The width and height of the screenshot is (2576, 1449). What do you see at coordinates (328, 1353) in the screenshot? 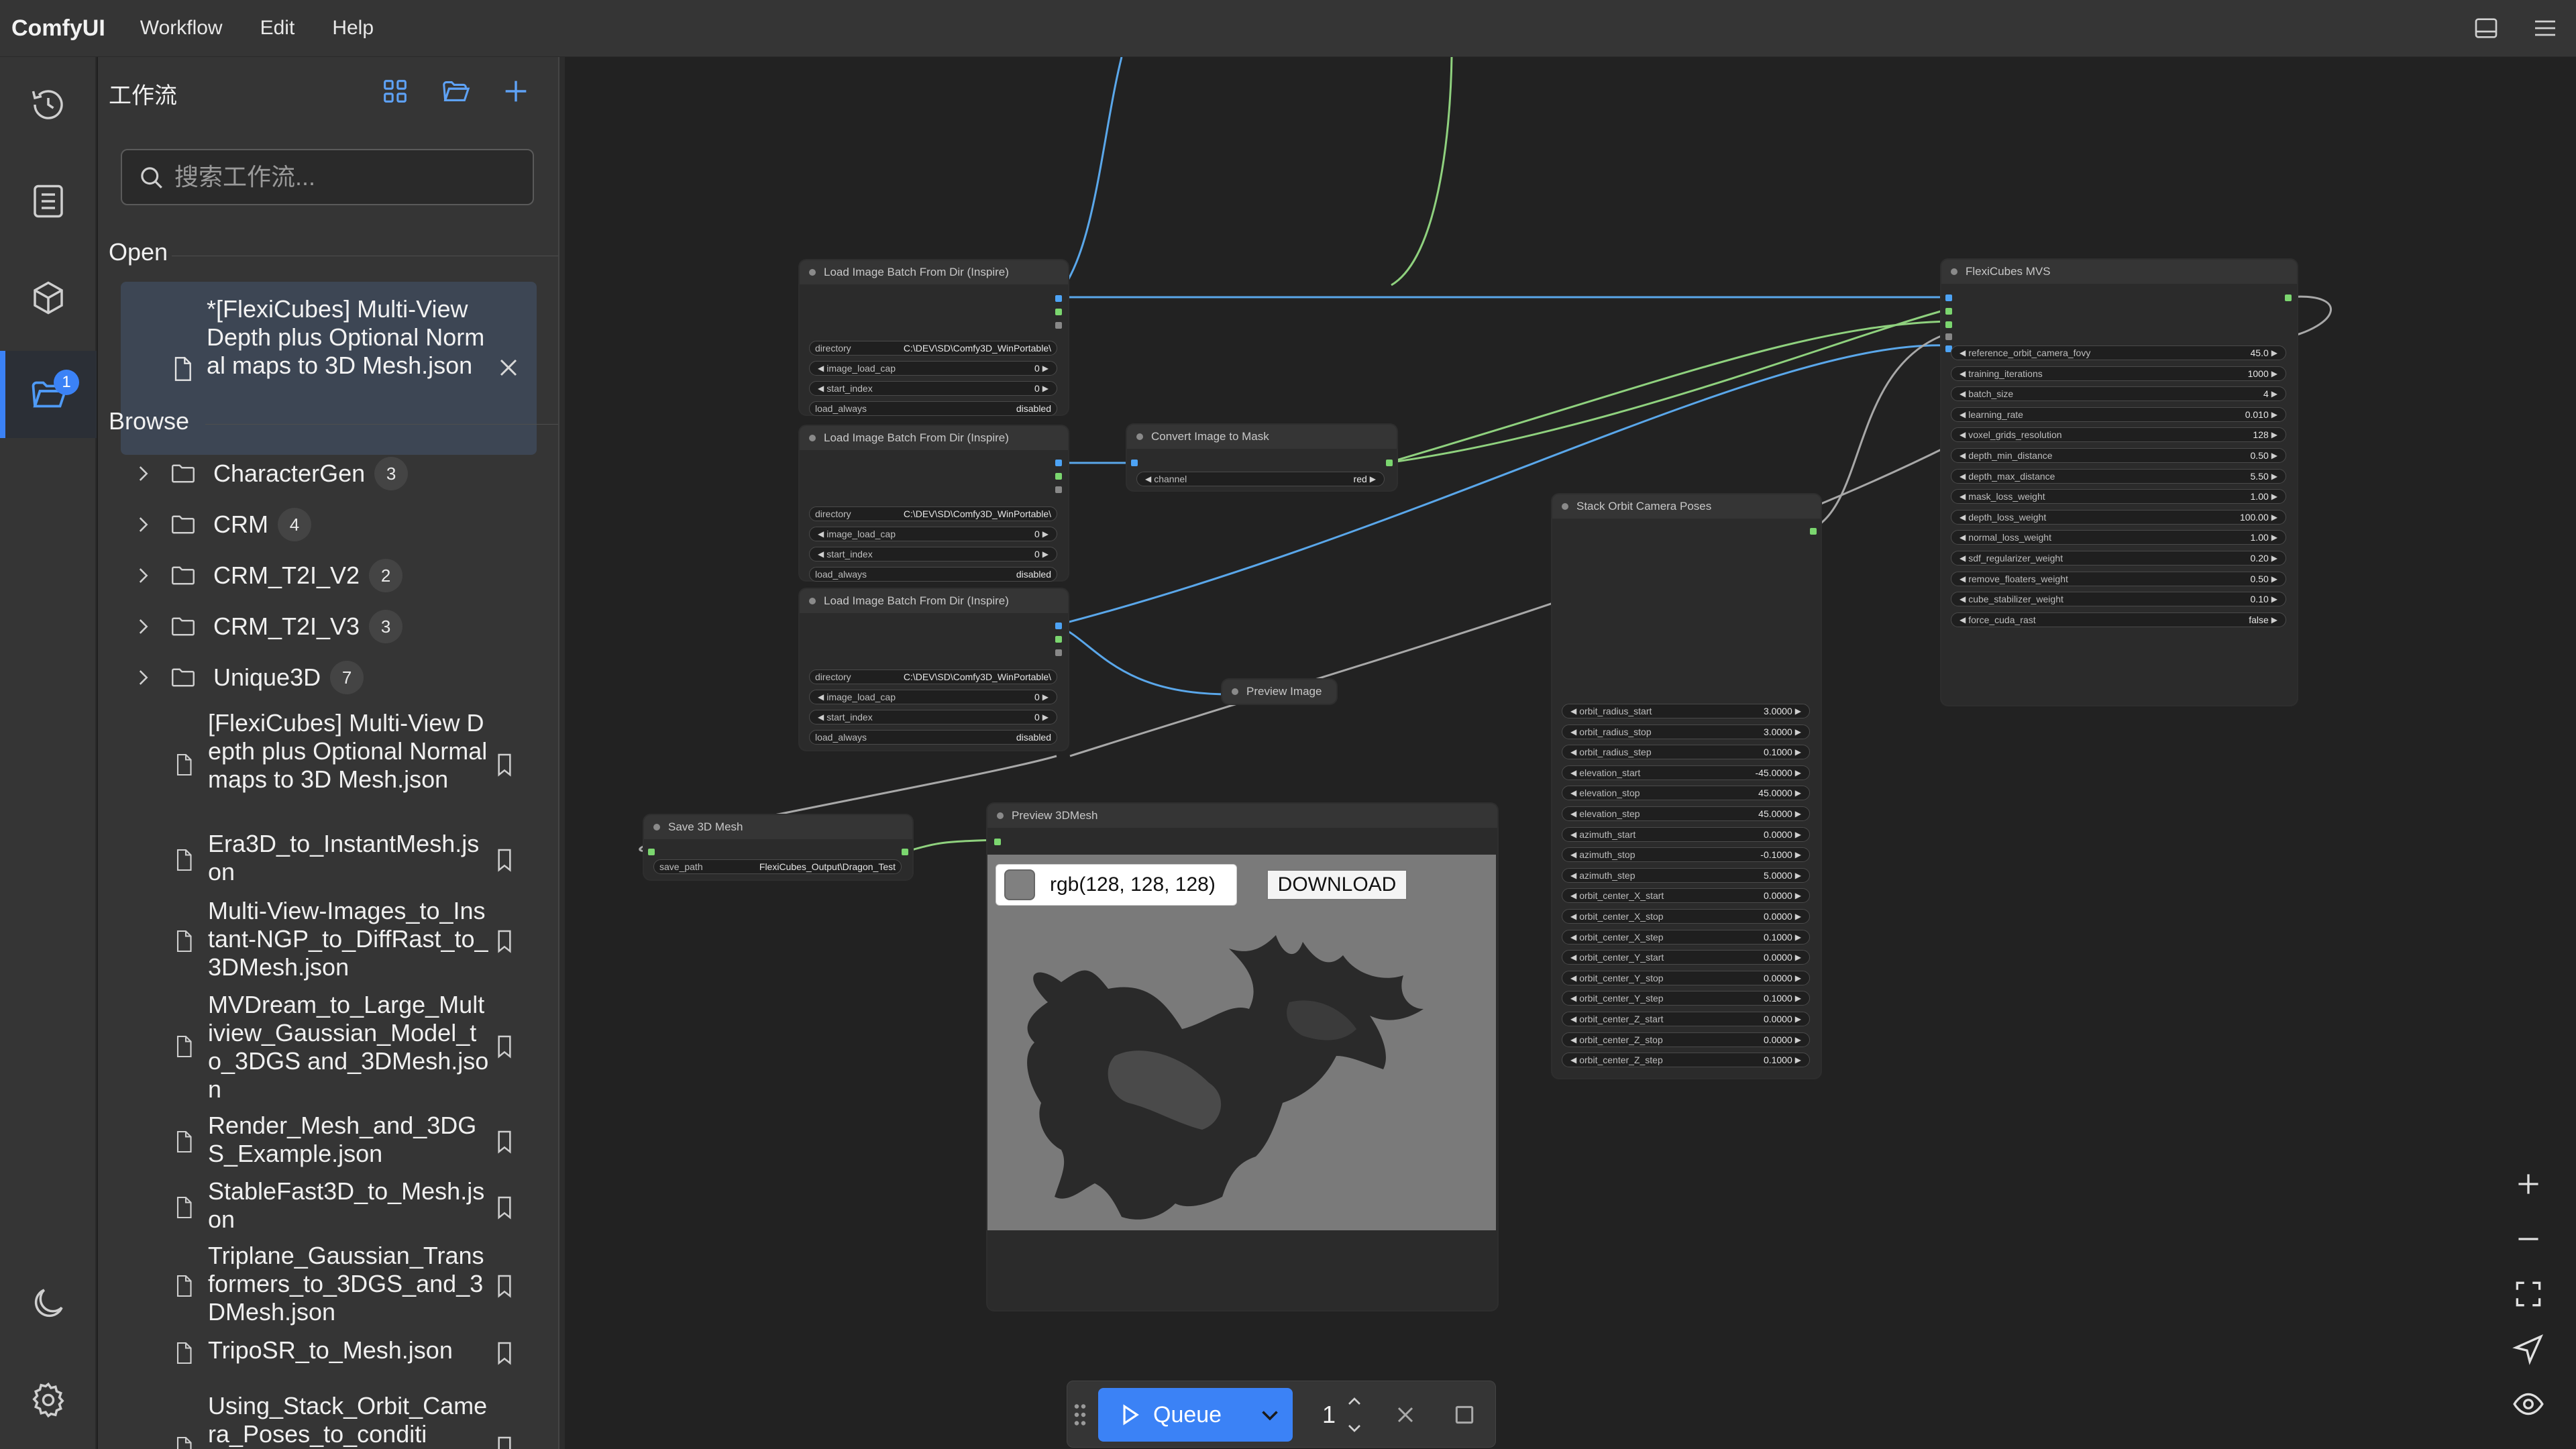
I see `workflow-item: TripoSR_to_Mesh.json` at bounding box center [328, 1353].